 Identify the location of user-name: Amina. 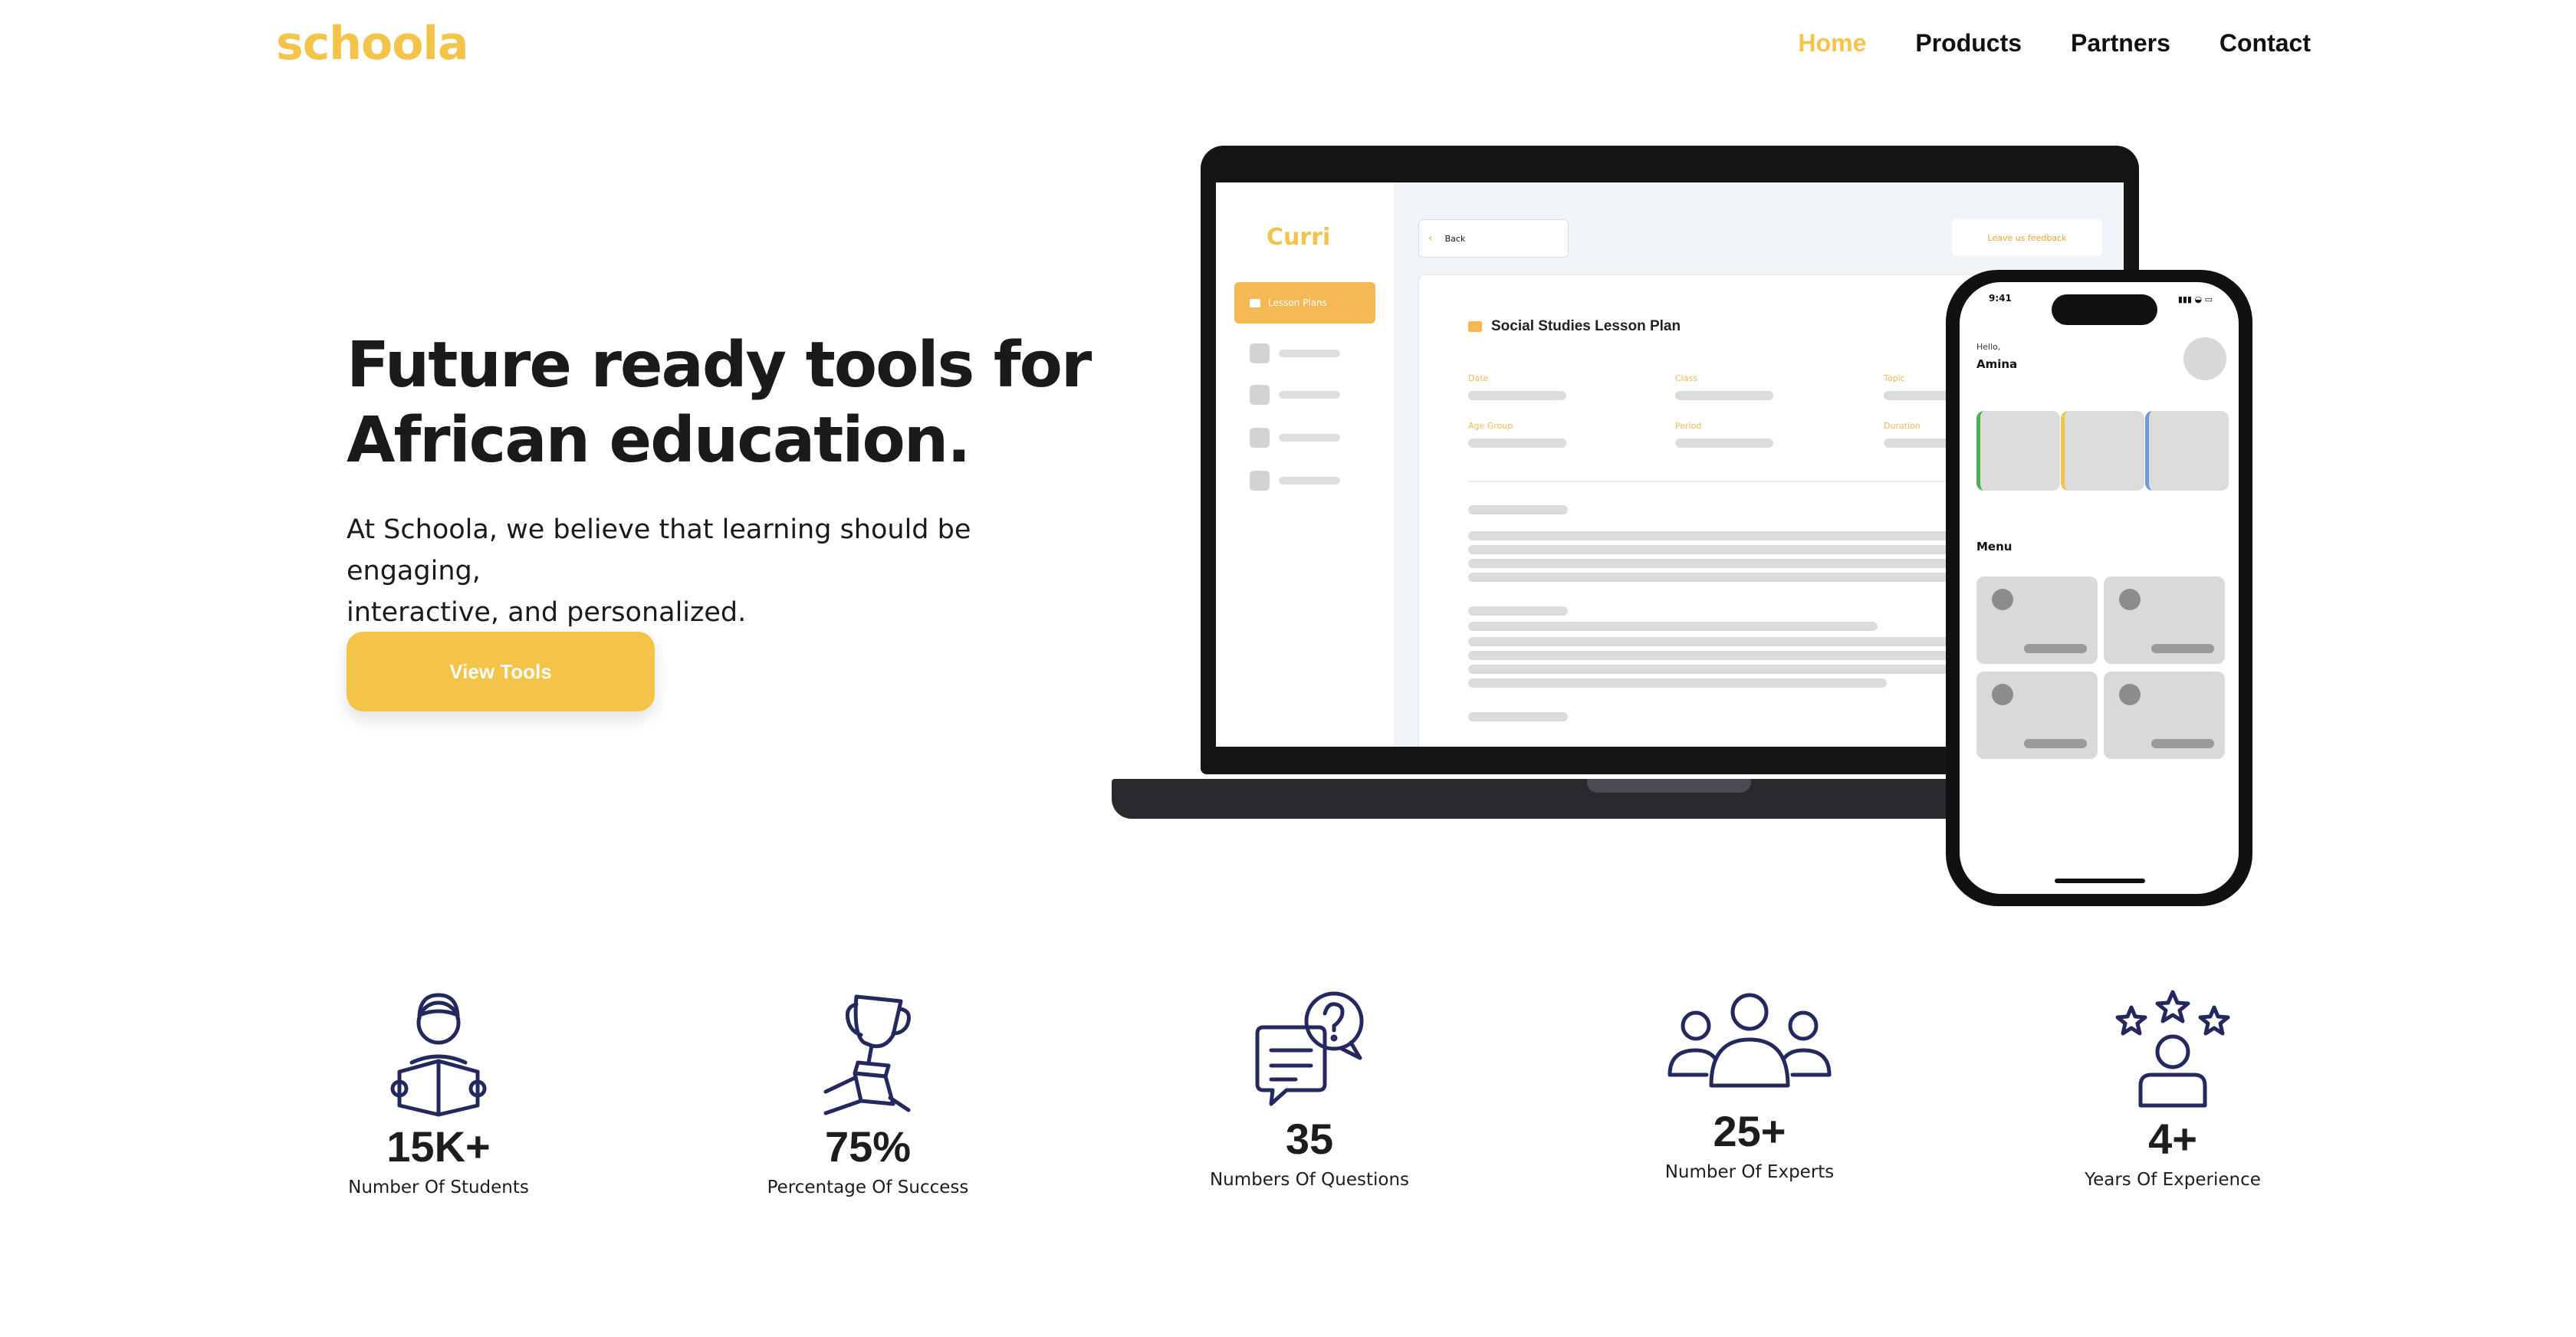
(1997, 364).